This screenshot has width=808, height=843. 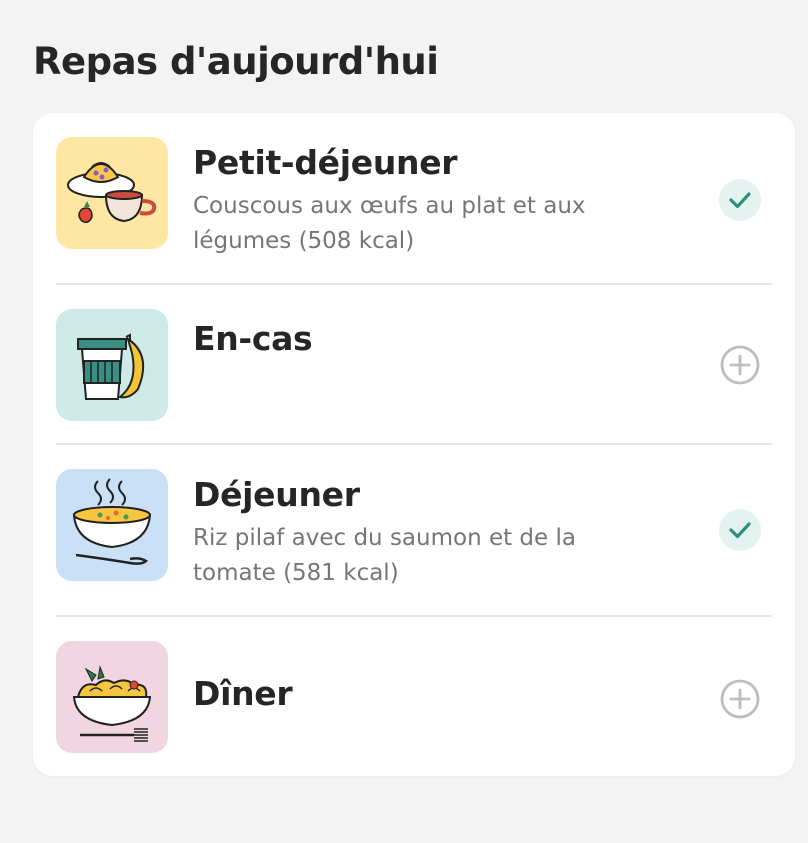 I want to click on meal-name: Déjeuner, so click(x=276, y=494).